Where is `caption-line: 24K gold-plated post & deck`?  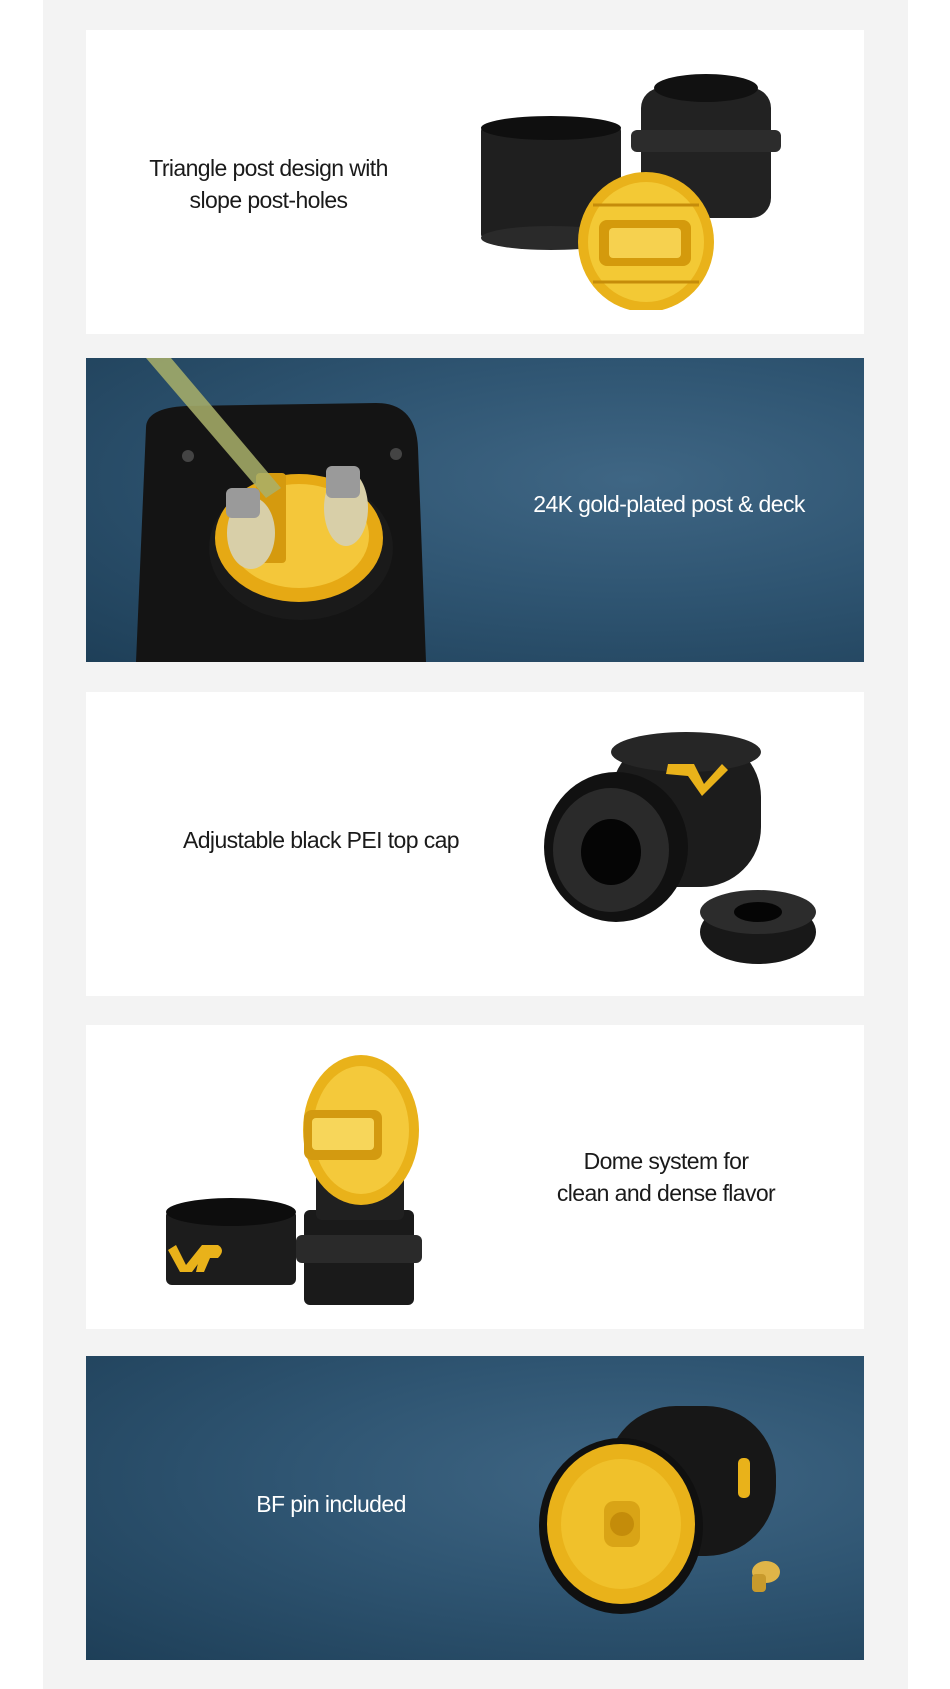 caption-line: 24K gold-plated post & deck is located at coordinates (669, 504).